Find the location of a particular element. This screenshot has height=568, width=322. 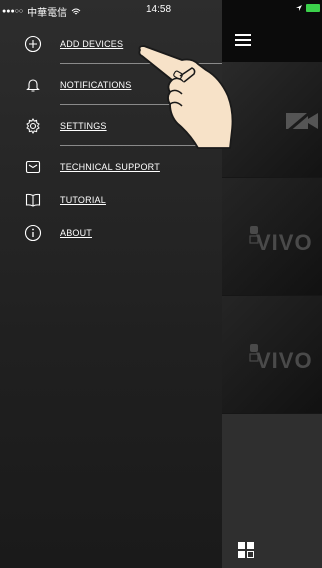

gear-icon is located at coordinates (33, 126).